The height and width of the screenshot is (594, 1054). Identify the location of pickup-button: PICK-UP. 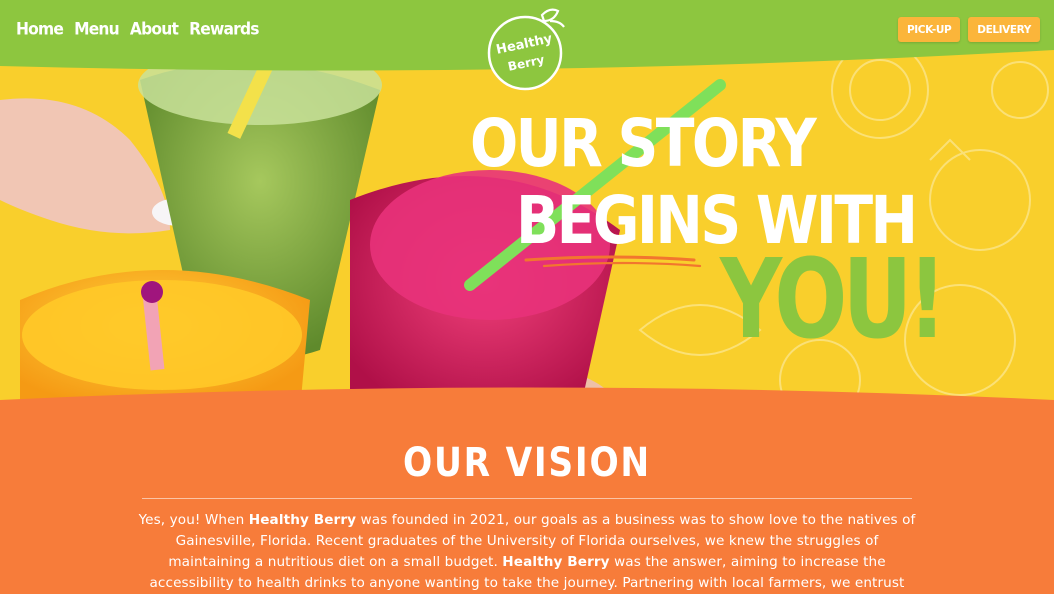
(929, 29).